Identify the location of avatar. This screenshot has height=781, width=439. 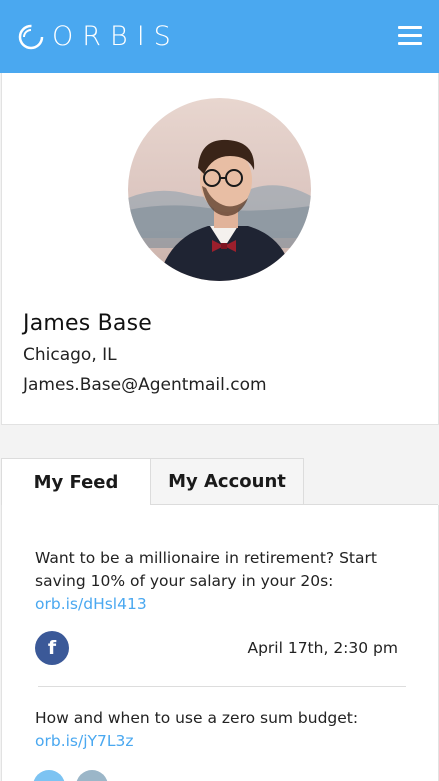
(219, 189).